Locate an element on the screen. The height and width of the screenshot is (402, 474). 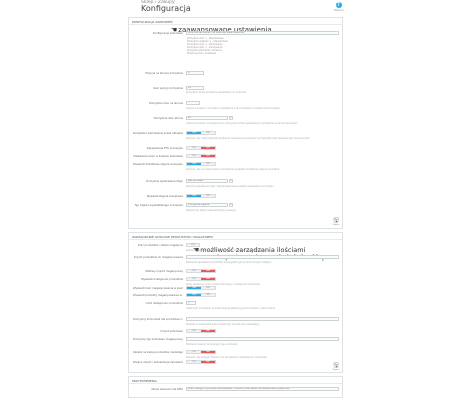
stepper-icon: ▴ is located at coordinates (231, 118).